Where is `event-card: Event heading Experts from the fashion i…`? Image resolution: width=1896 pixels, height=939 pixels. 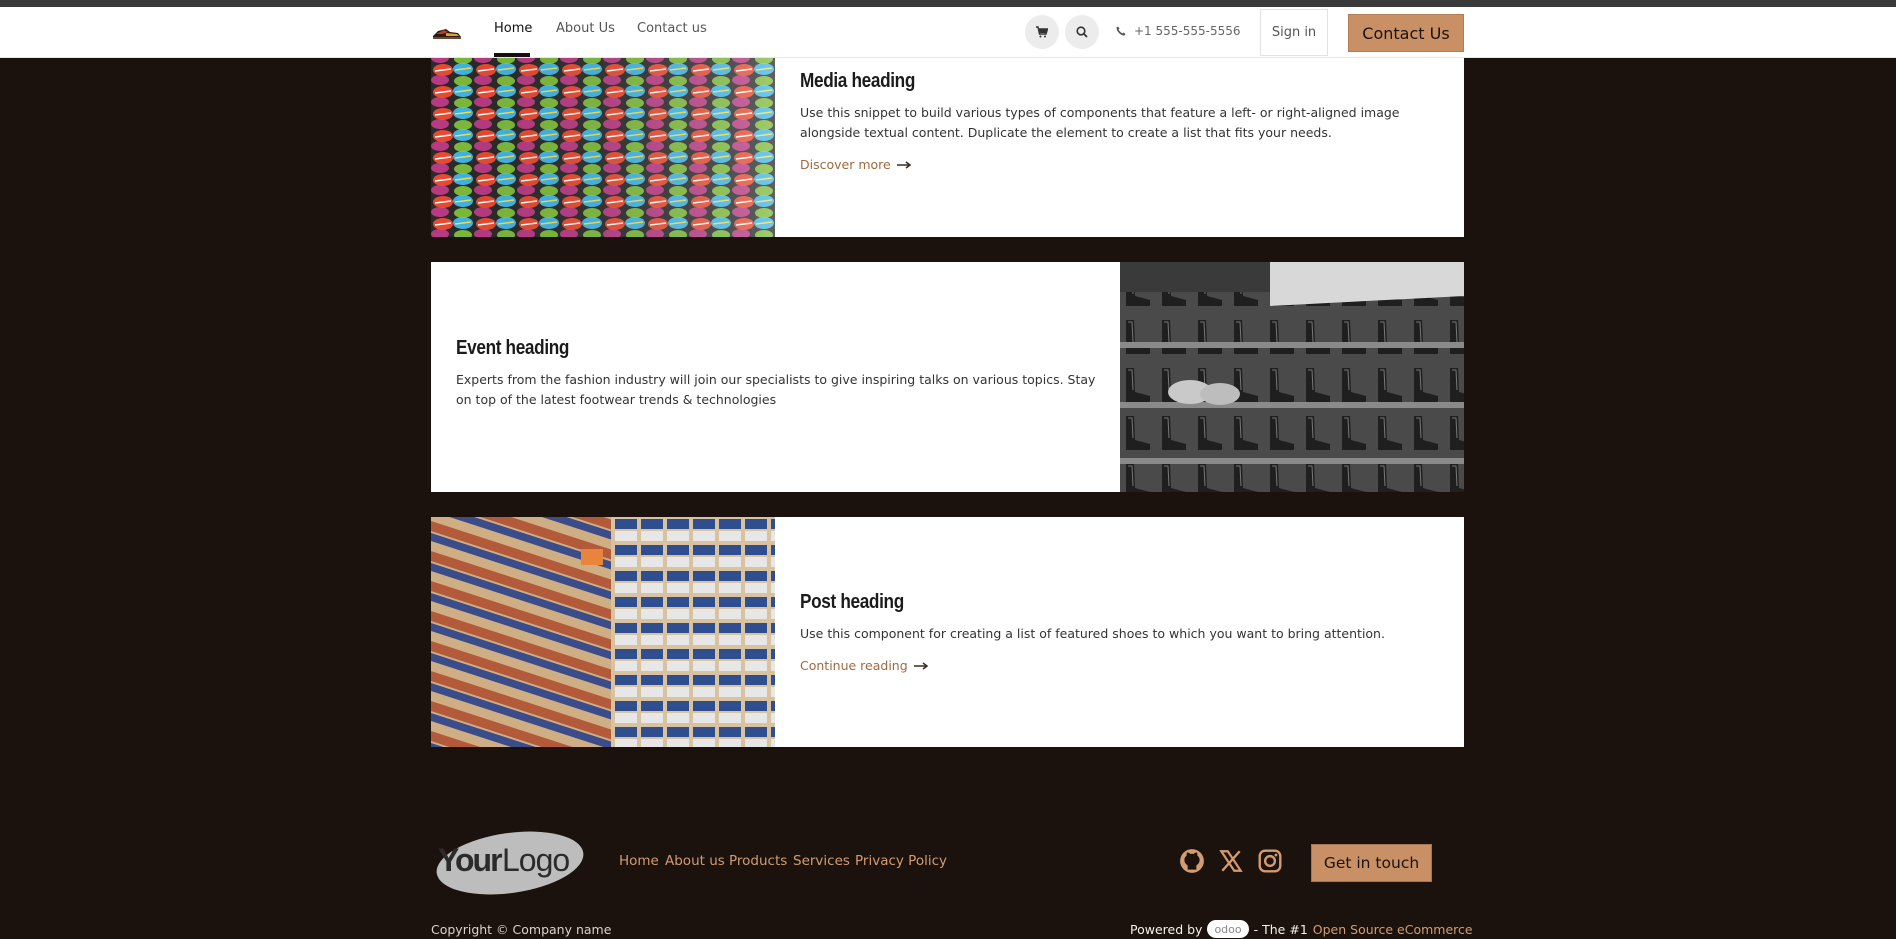
event-card: Event heading Experts from the fashion i… is located at coordinates (947, 377).